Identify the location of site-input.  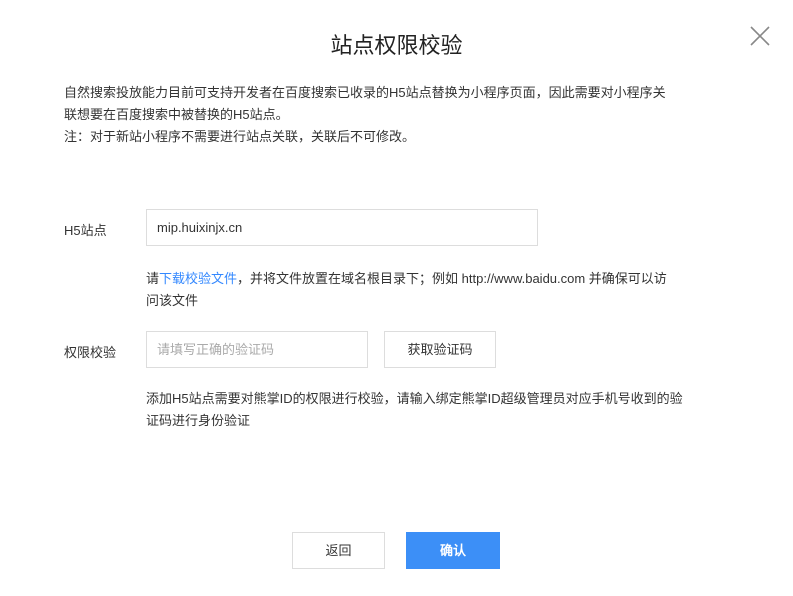
(342, 227).